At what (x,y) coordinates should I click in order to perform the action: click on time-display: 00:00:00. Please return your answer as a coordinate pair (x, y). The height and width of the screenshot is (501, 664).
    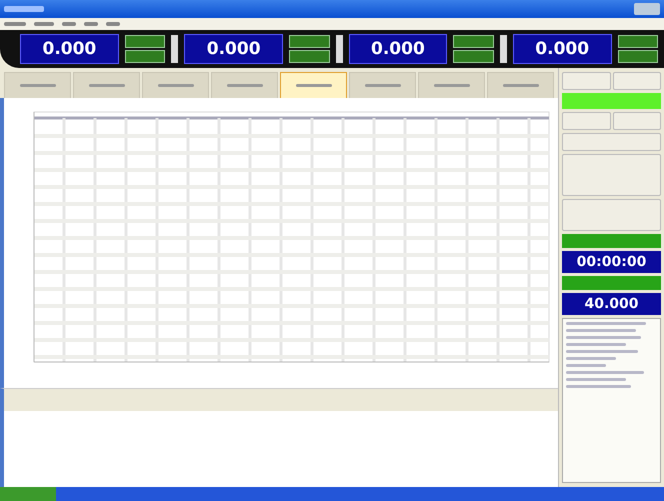
    Looking at the image, I should click on (611, 262).